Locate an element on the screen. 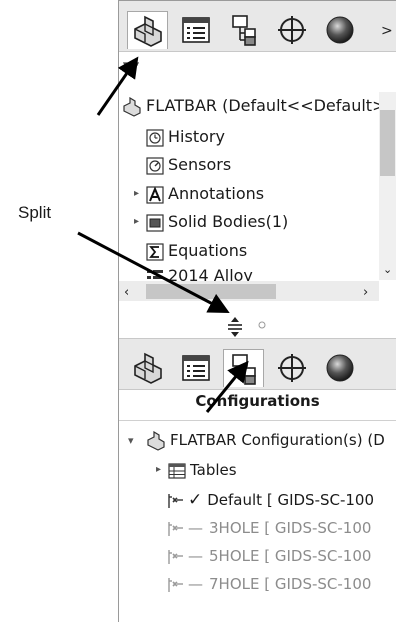  configuration-tab-arrow is located at coordinates (227, 386).